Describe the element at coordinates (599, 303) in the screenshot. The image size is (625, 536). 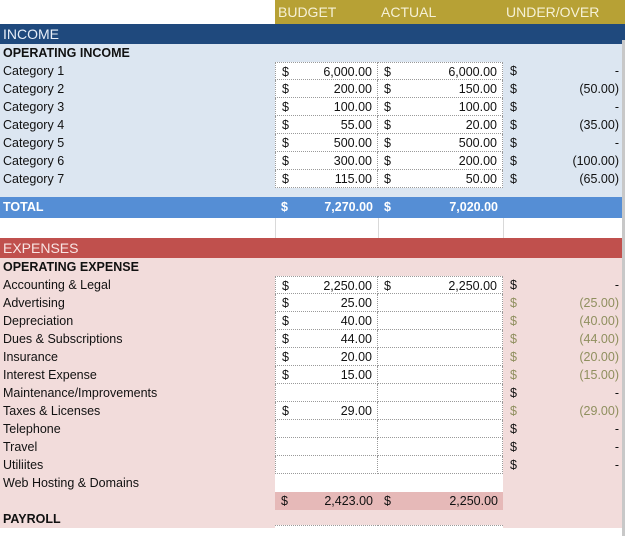
I see `expense-under-over-value: (25.00)` at that location.